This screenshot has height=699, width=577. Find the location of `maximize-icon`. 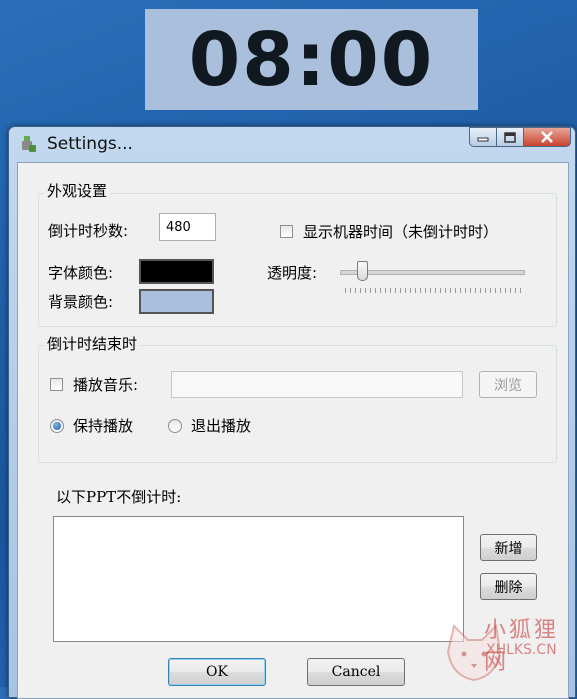

maximize-icon is located at coordinates (510, 137).